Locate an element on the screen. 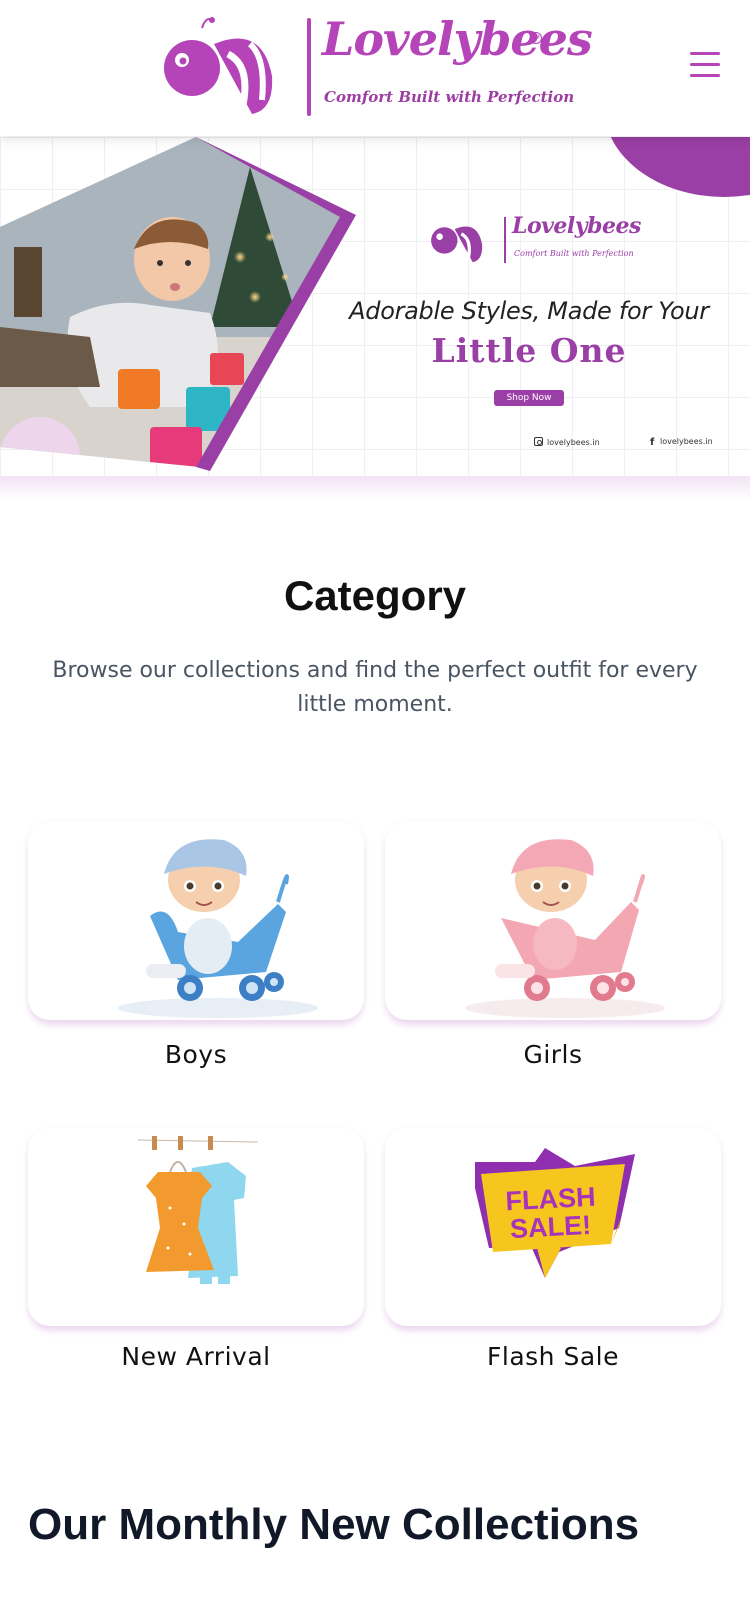 The width and height of the screenshot is (750, 1600). banner-brand-tagline: Comfort Built with Perfection is located at coordinates (574, 253).